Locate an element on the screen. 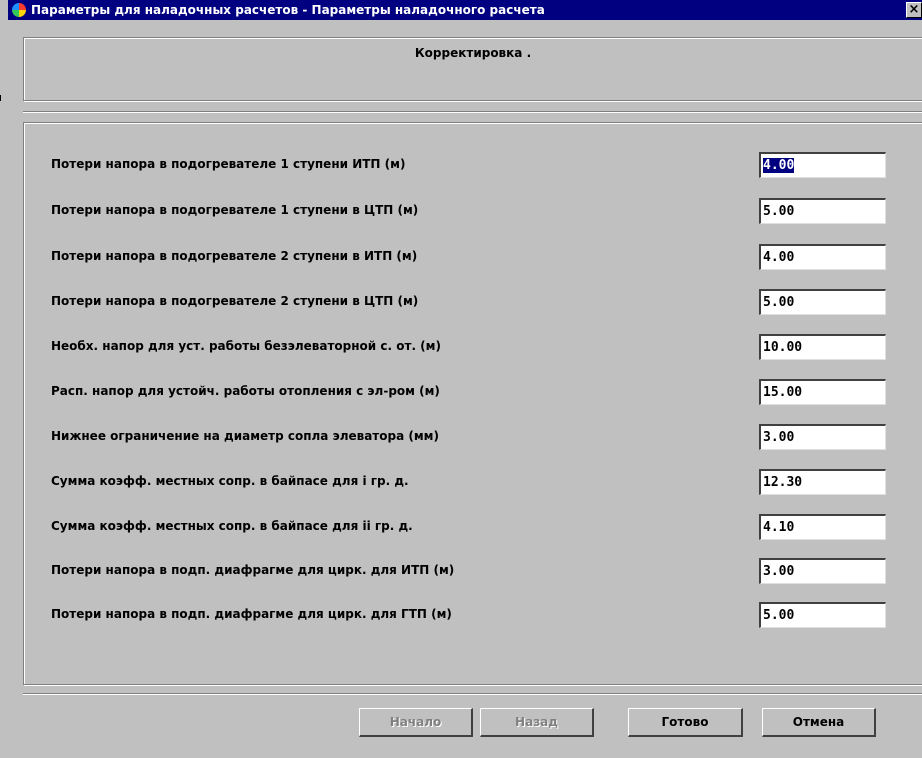  param-input: 10.00 is located at coordinates (822, 347).